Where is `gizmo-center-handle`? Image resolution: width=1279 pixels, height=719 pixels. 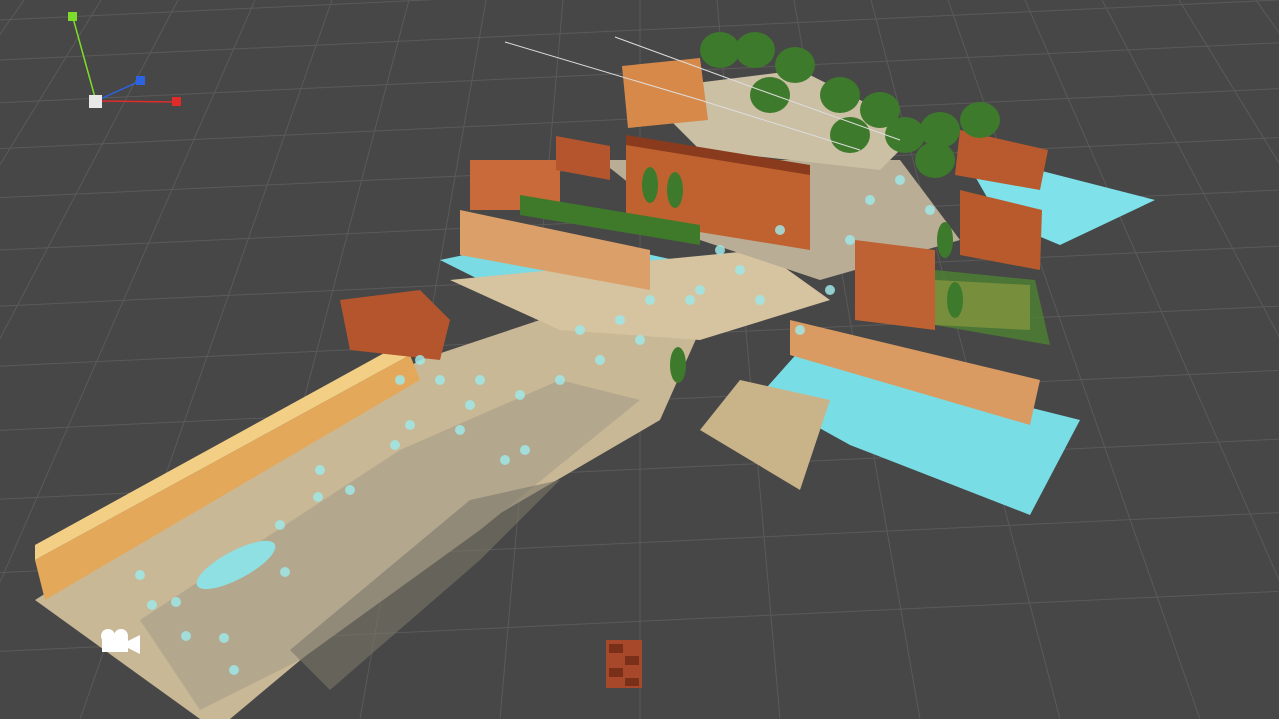
gizmo-center-handle is located at coordinates (95, 101).